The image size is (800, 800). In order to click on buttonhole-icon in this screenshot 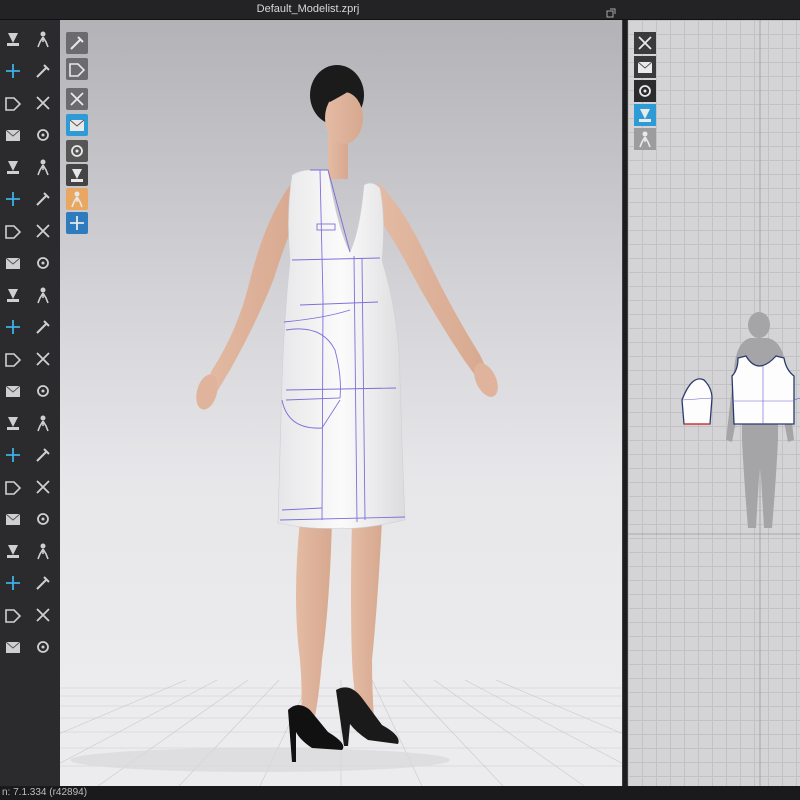, I will do `click(13, 327)`.